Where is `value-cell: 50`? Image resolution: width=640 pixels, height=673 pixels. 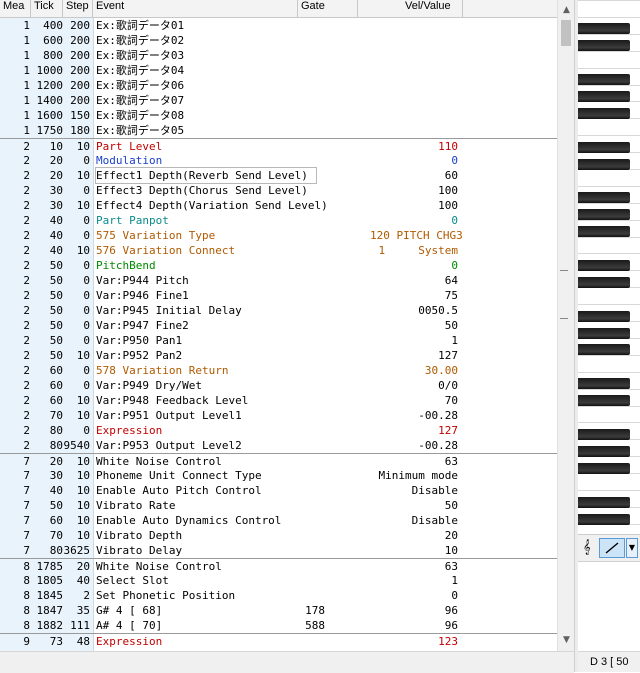
value-cell: 50 is located at coordinates (414, 325).